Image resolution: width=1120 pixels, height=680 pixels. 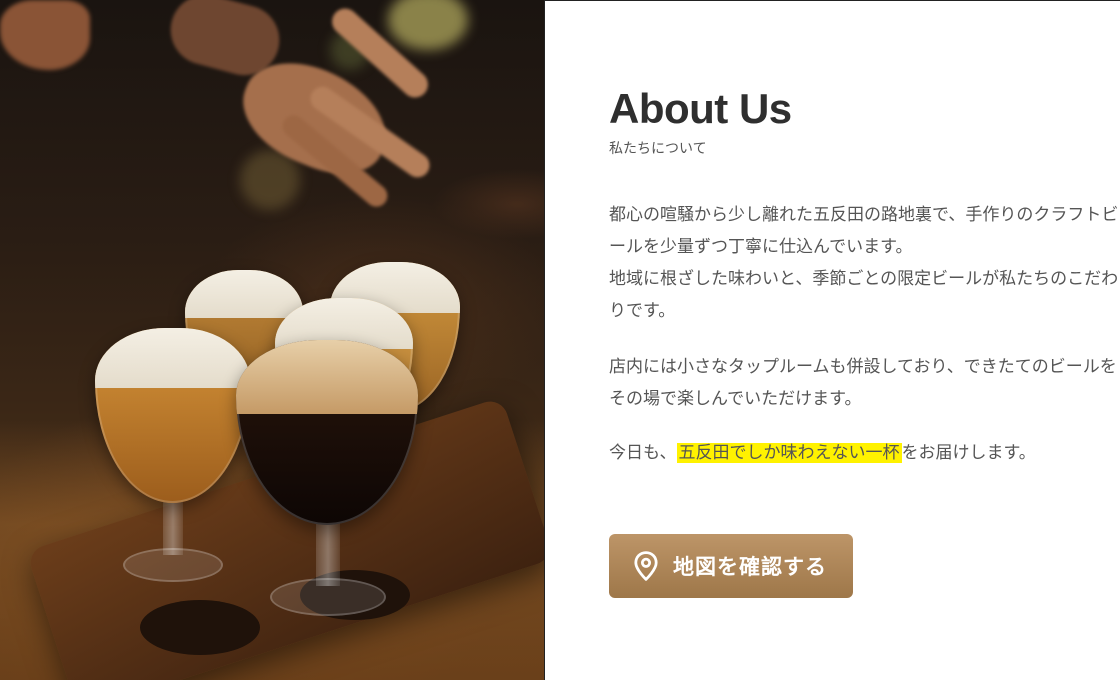 I want to click on closing-text: 今日も、 五反田でしか味わえない一杯 をお届けします。, so click(x=864, y=453).